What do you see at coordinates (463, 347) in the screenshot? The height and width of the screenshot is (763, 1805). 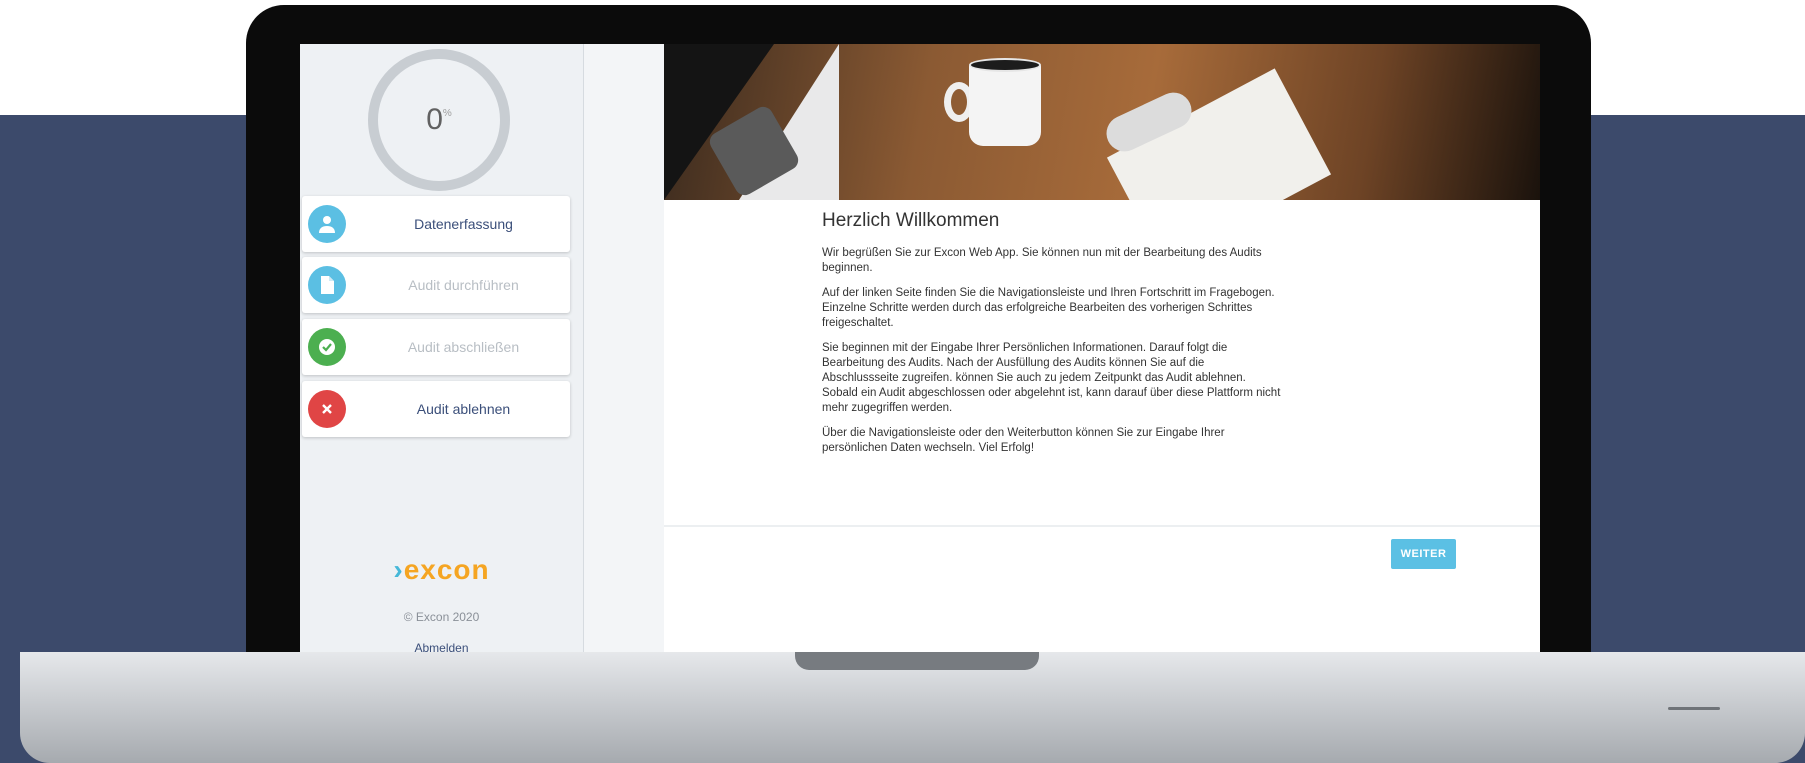 I see `nav-item-label: Audit abschließen` at bounding box center [463, 347].